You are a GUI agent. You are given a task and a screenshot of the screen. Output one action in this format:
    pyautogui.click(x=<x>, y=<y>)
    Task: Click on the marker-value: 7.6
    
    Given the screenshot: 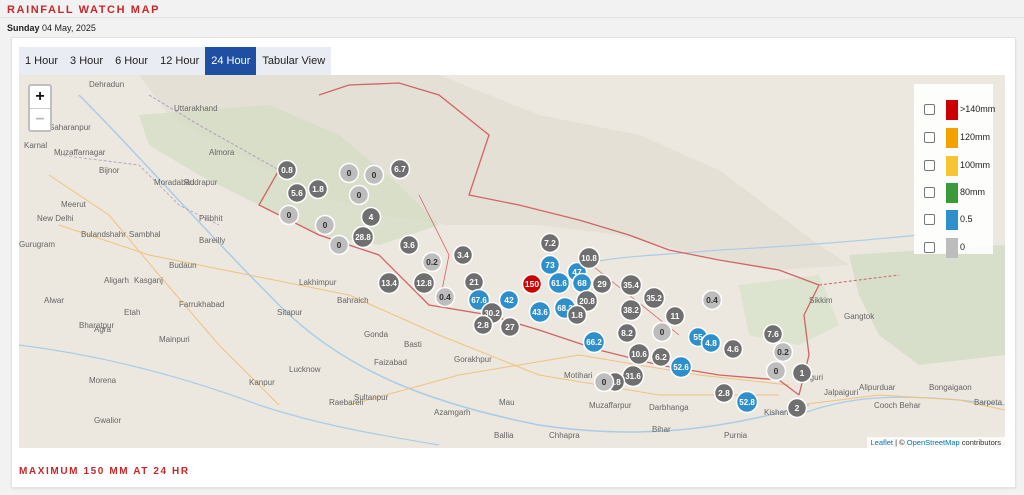 What is the action you would take?
    pyautogui.click(x=773, y=334)
    